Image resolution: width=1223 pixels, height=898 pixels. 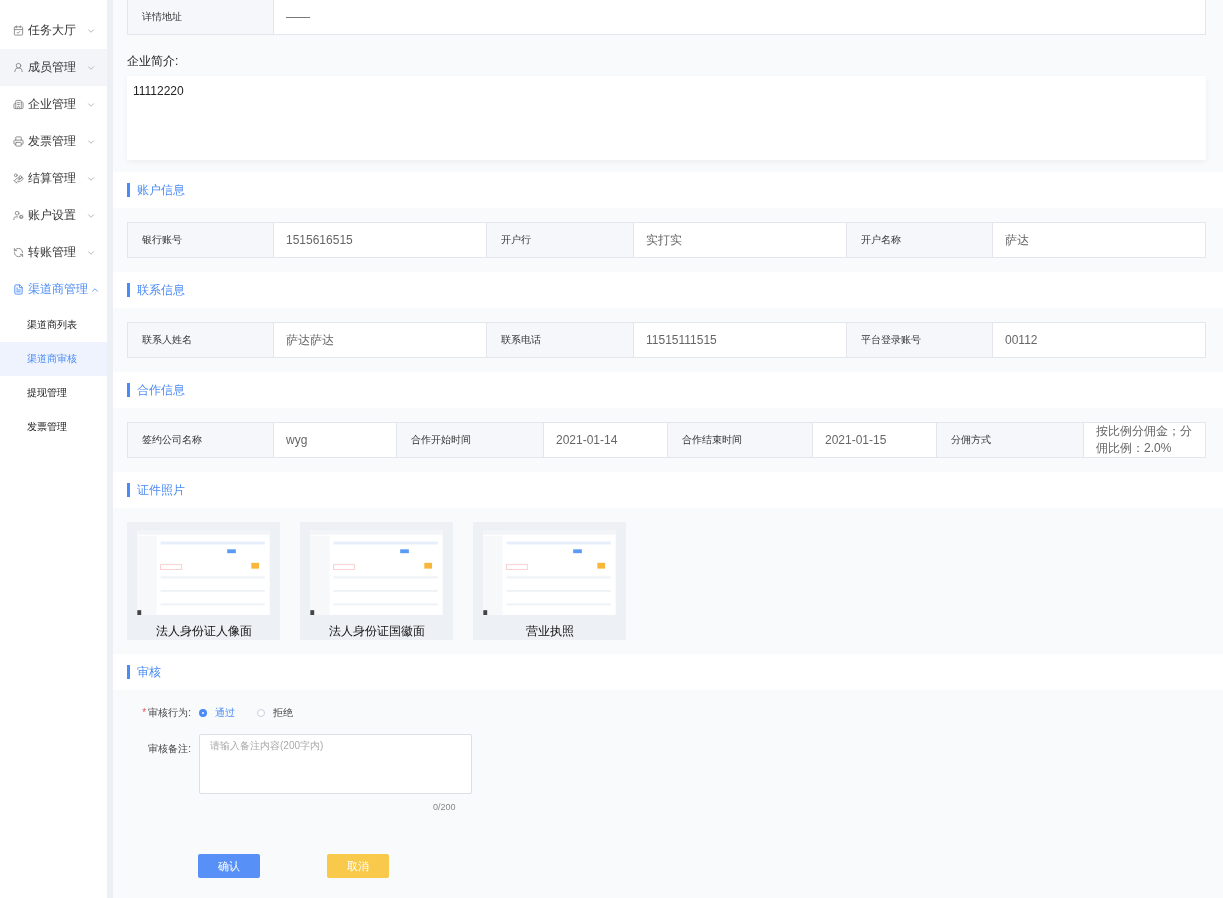 I want to click on field-label: 开户名称, so click(x=919, y=240).